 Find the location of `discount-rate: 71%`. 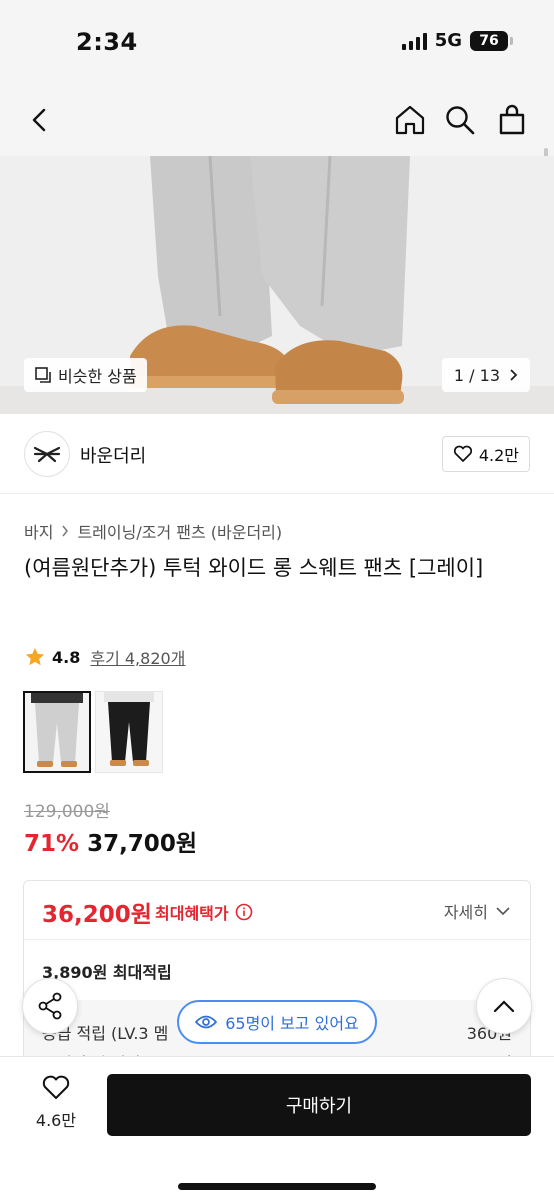

discount-rate: 71% is located at coordinates (52, 844).